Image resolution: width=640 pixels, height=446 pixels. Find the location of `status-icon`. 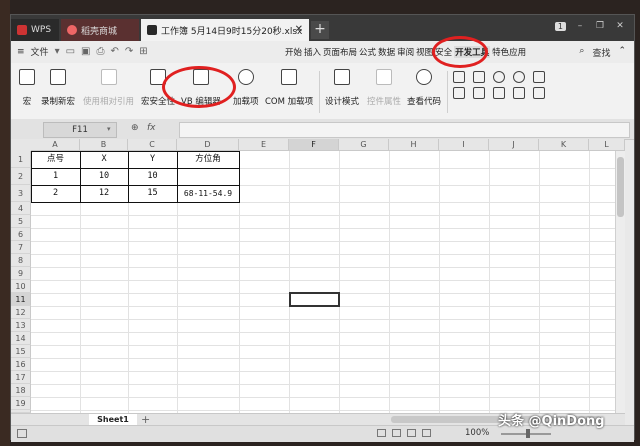

status-icon is located at coordinates (22, 433).